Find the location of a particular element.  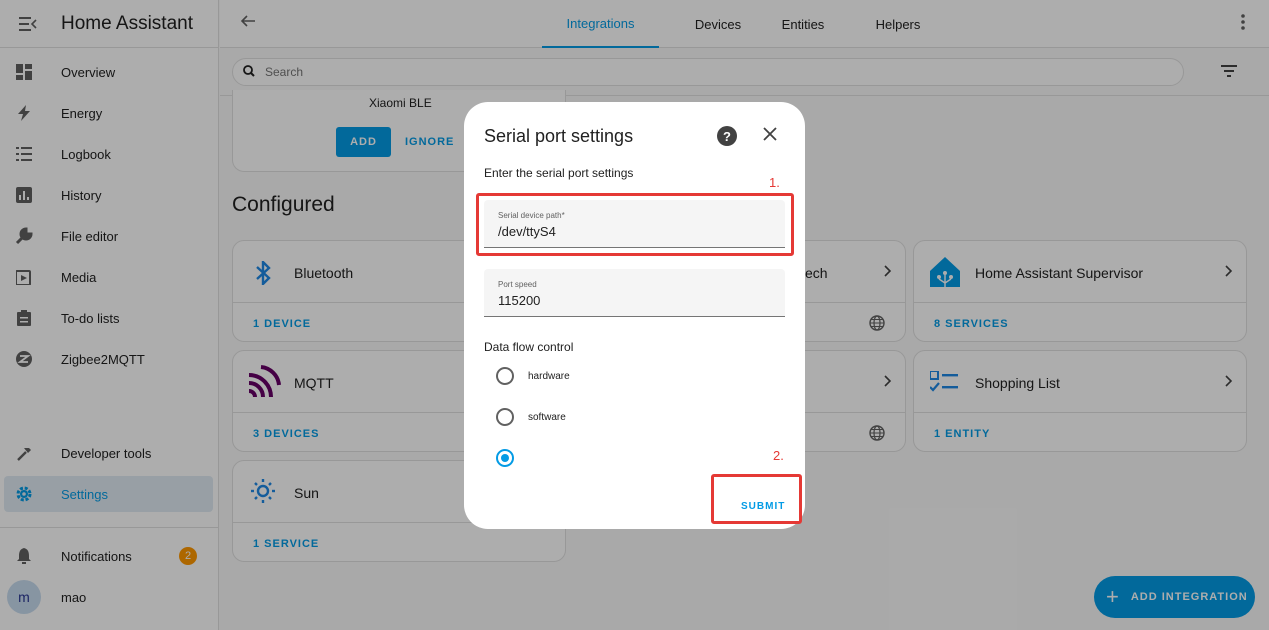

radio-button-selected is located at coordinates (505, 458).